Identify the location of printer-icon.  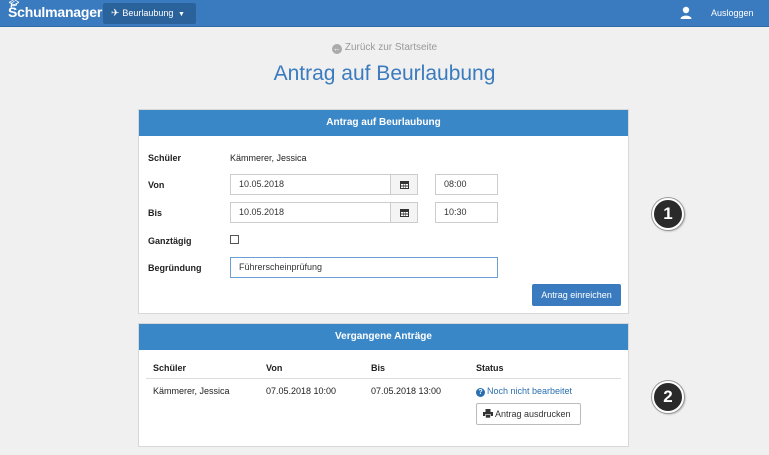
(488, 414).